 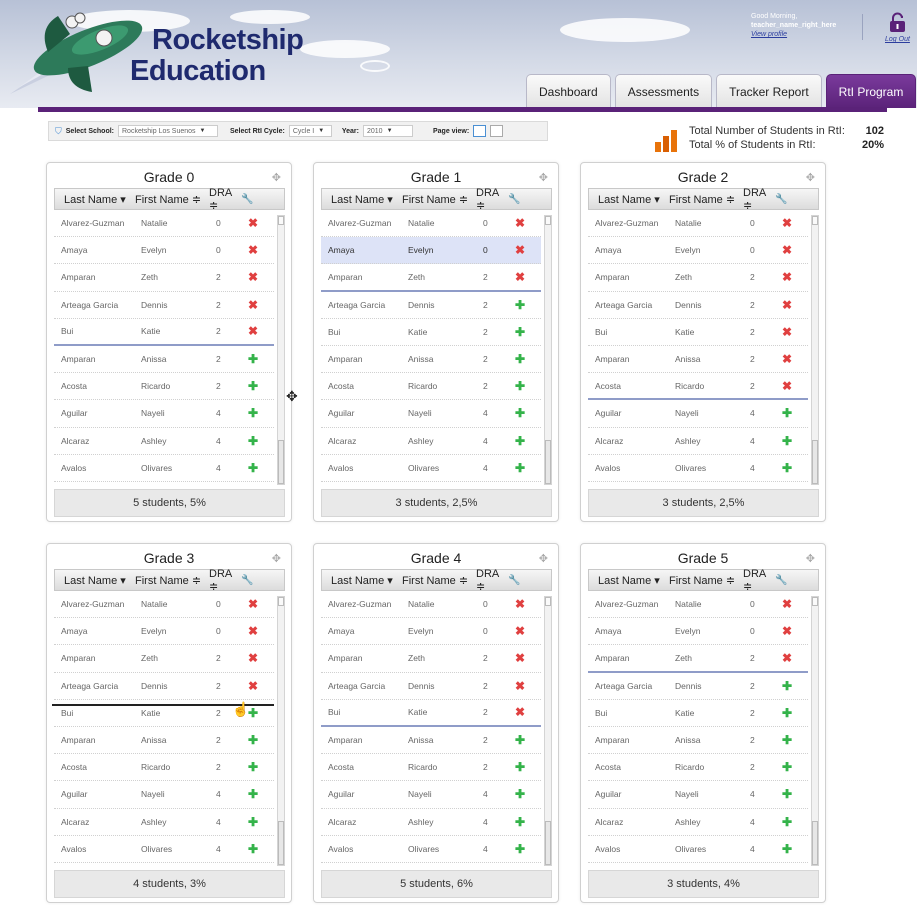 What do you see at coordinates (793, 34) in the screenshot?
I see `view-profile-link: View profile` at bounding box center [793, 34].